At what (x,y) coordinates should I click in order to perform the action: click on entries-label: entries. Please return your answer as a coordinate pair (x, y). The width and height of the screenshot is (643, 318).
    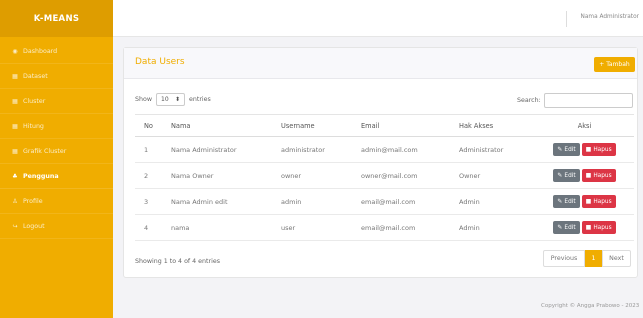
    Looking at the image, I should click on (200, 99).